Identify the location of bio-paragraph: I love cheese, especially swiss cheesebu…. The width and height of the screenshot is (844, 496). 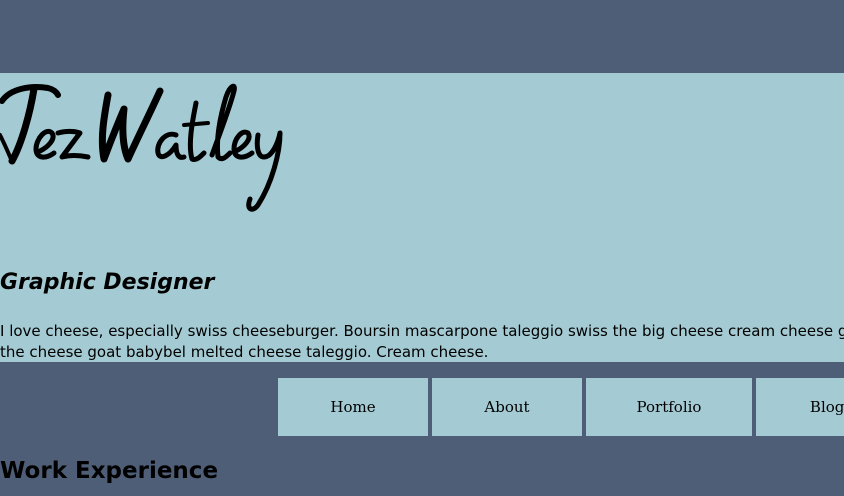
(422, 341).